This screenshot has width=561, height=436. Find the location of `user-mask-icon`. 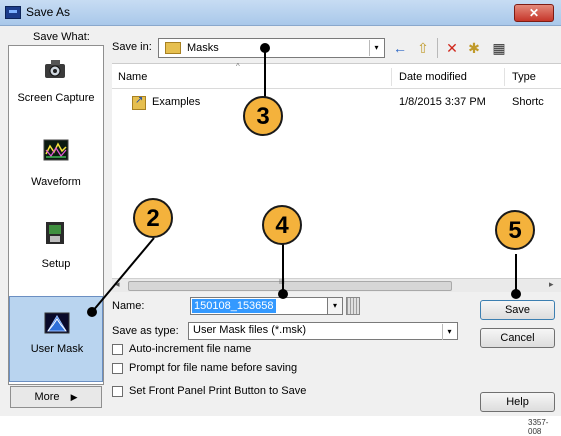

user-mask-icon is located at coordinates (57, 323).